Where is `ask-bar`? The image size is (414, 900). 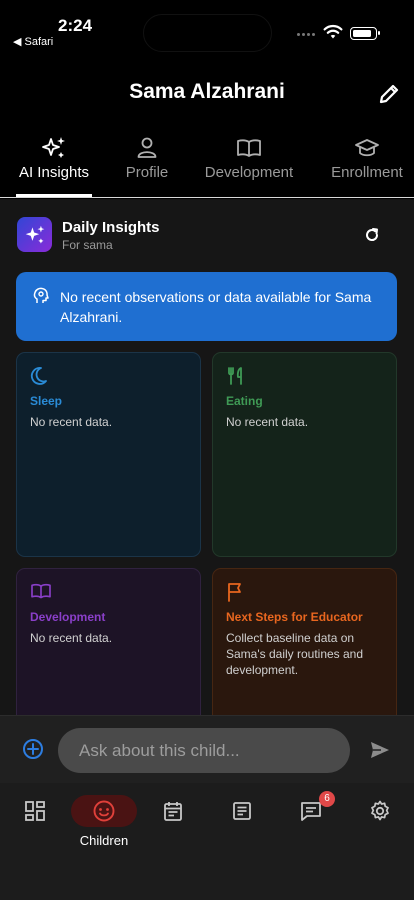 ask-bar is located at coordinates (207, 749).